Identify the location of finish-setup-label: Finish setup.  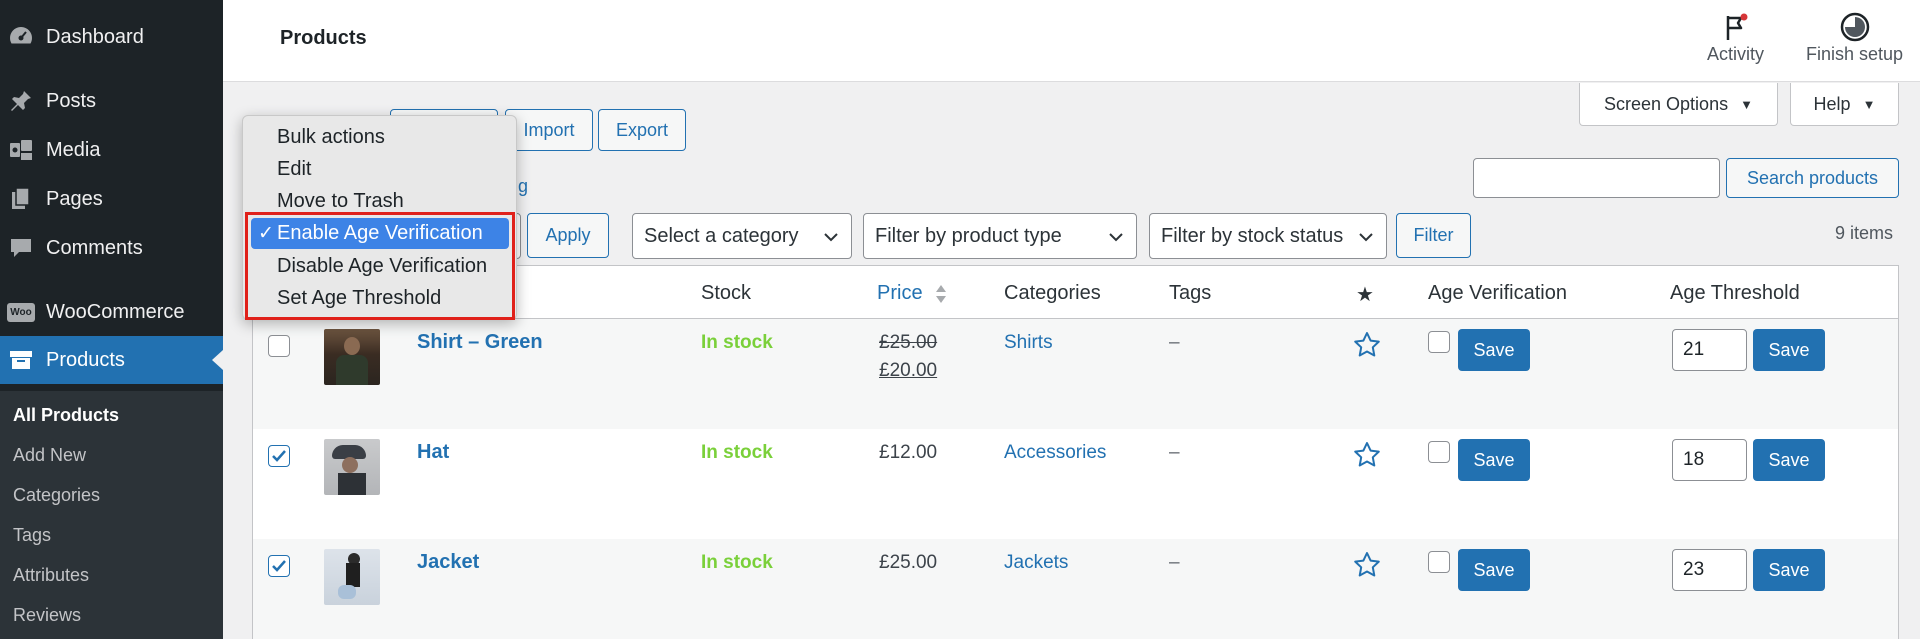
(1855, 54).